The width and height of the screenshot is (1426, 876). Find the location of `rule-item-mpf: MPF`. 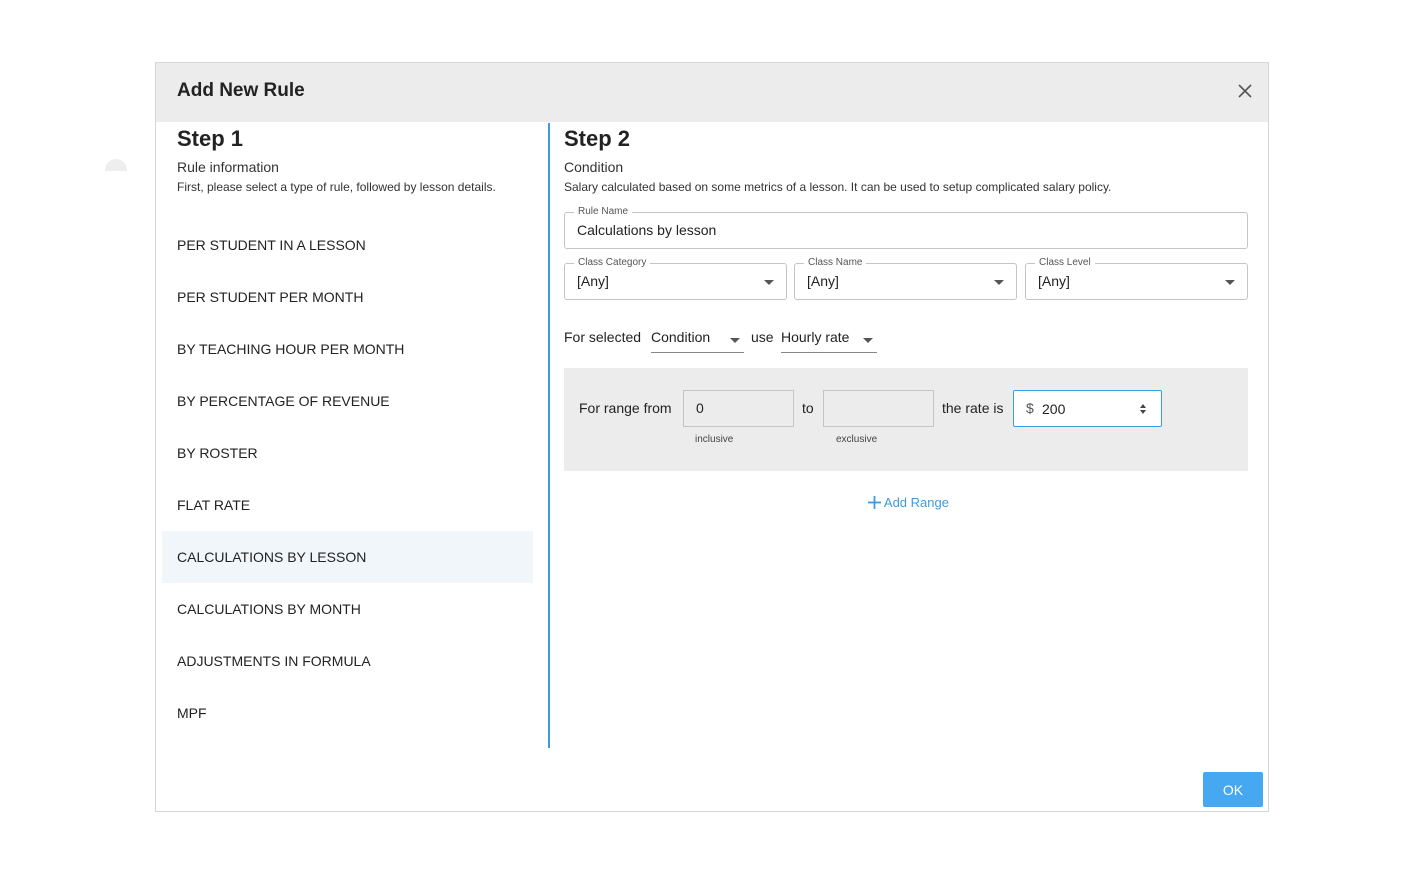

rule-item-mpf: MPF is located at coordinates (347, 713).